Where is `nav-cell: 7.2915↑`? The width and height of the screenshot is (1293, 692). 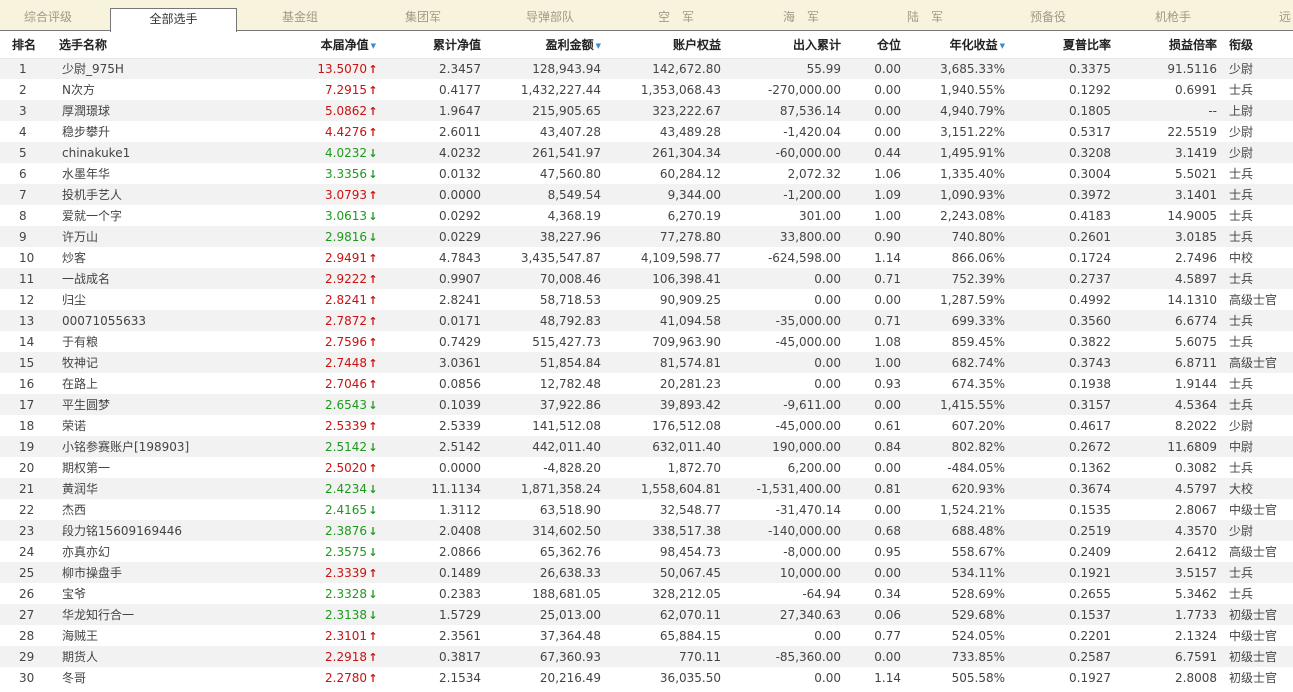
nav-cell: 7.2915↑ is located at coordinates (304, 89).